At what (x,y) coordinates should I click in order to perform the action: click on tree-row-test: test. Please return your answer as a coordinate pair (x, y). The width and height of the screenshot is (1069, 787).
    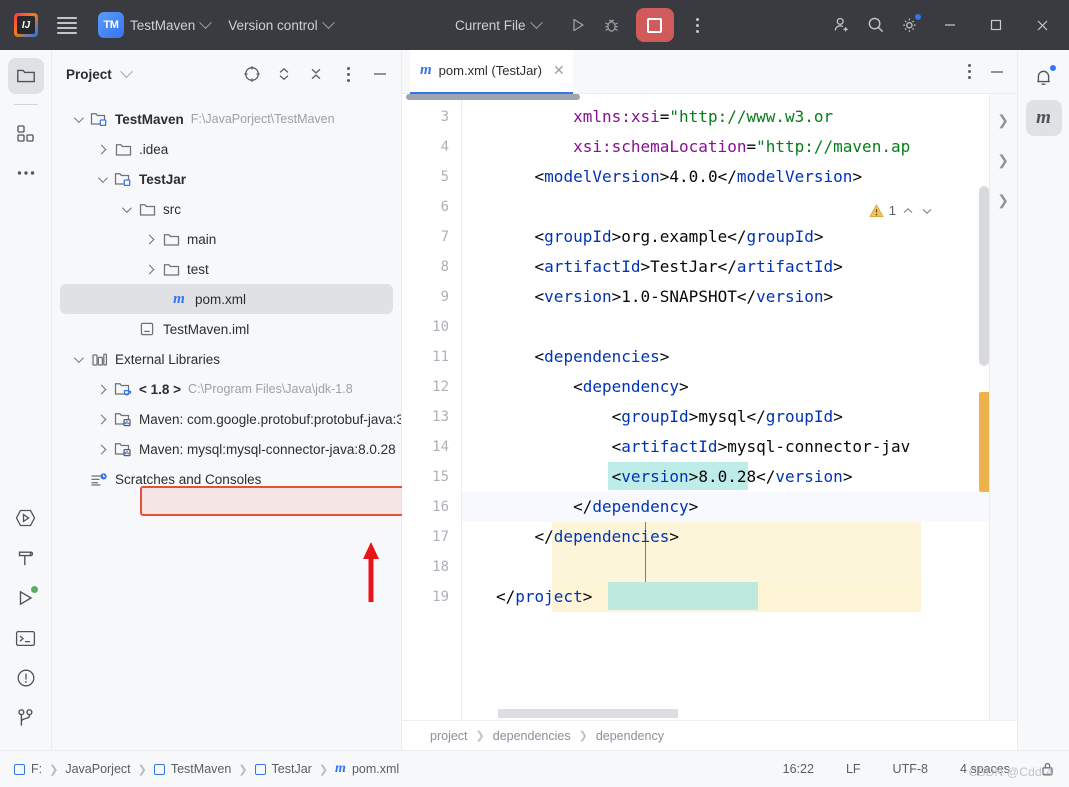
    Looking at the image, I should click on (226, 269).